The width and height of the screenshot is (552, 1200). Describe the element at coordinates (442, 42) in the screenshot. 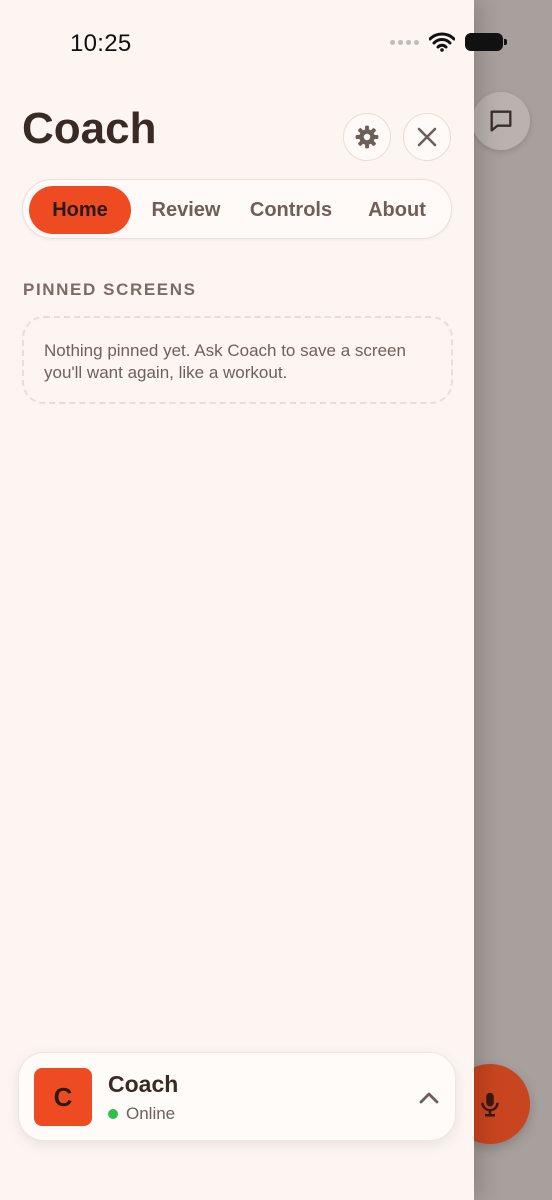

I see `wifi-icon` at that location.